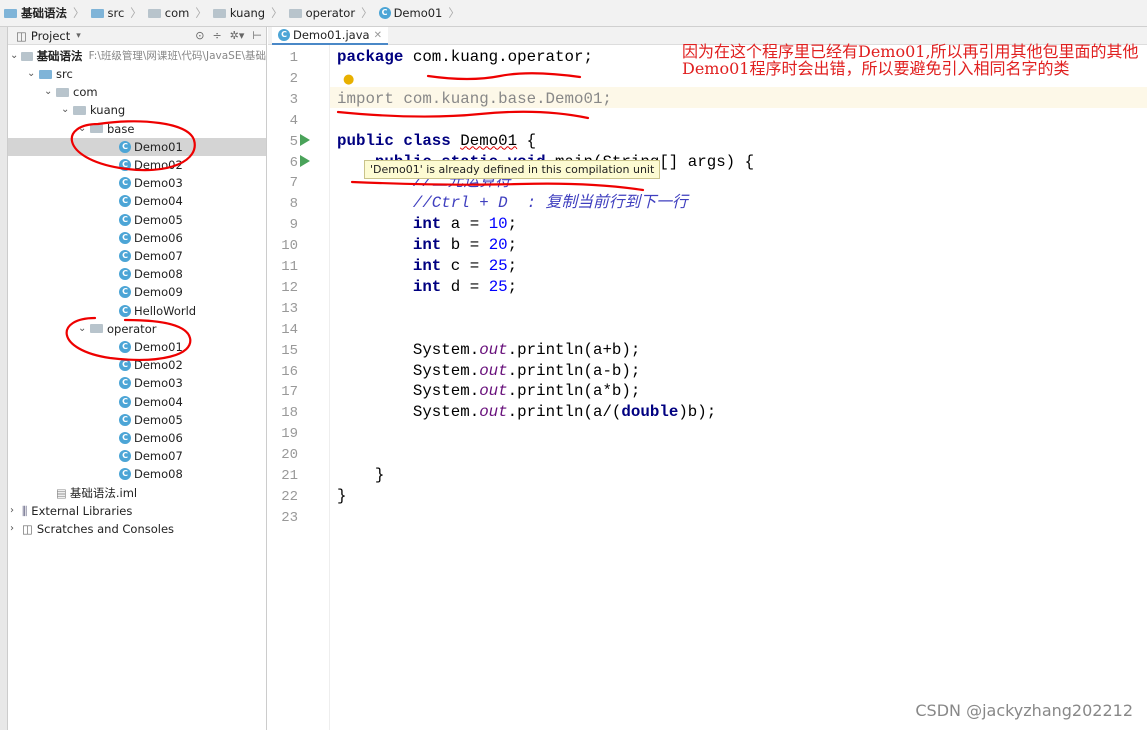 The height and width of the screenshot is (730, 1147). Describe the element at coordinates (293, 58) in the screenshot. I see `line-number: 1` at that location.